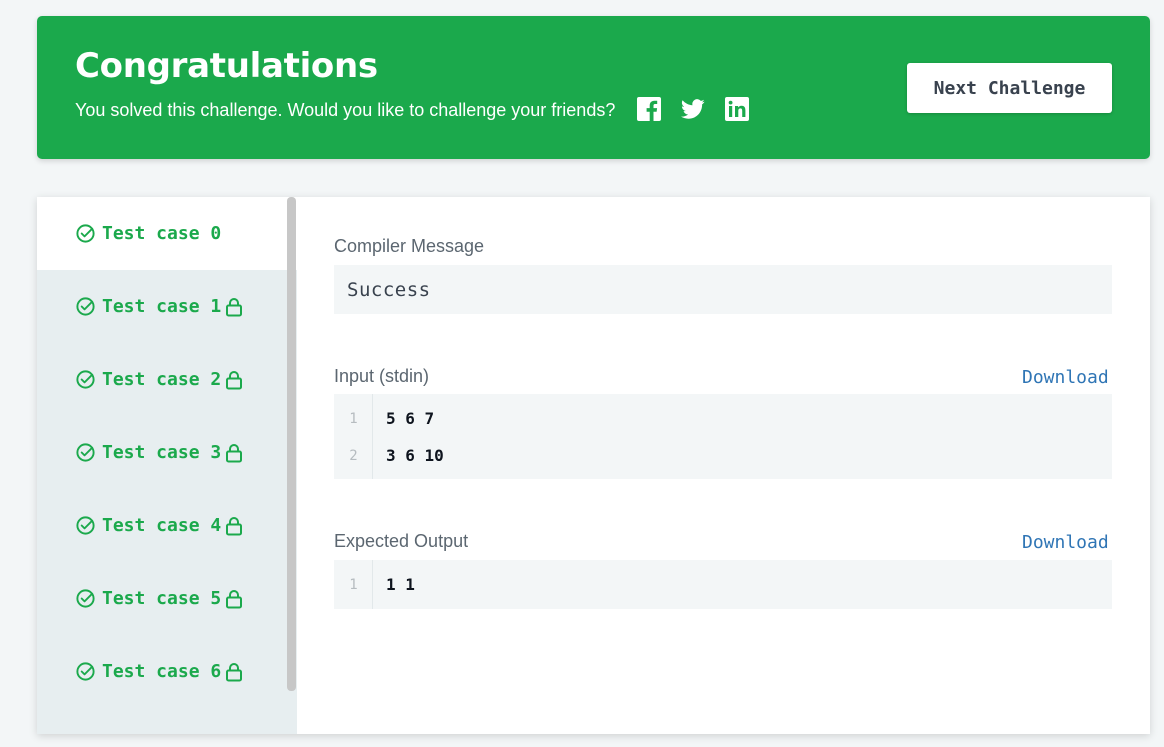 Image resolution: width=1164 pixels, height=747 pixels. I want to click on twitter-icon, so click(693, 109).